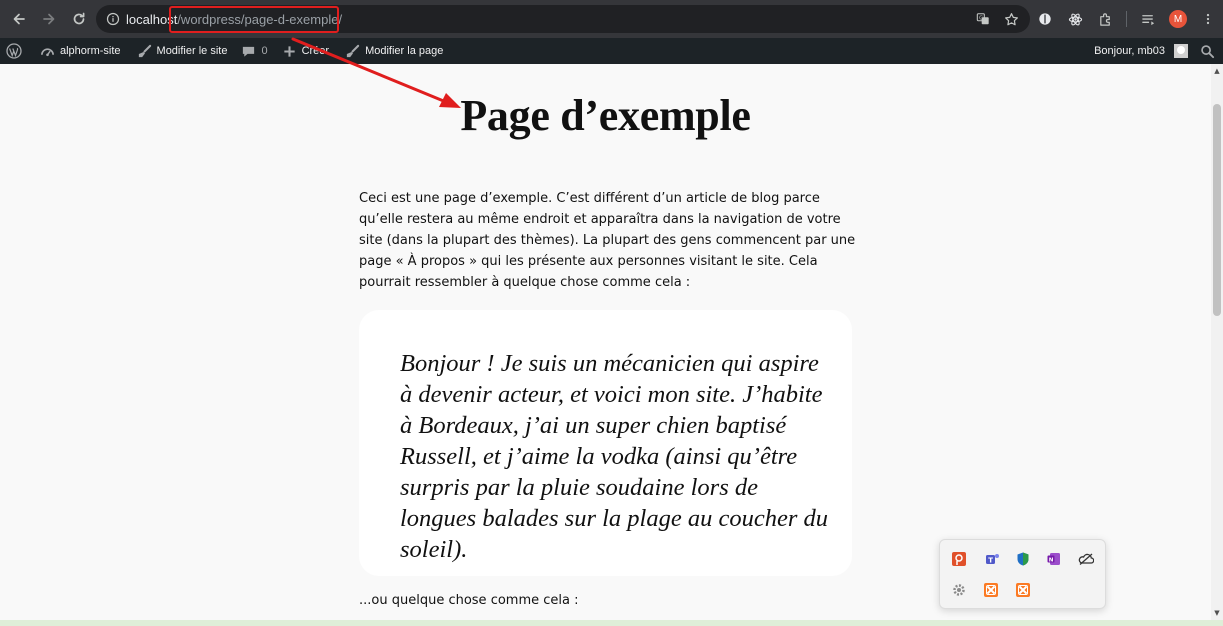  What do you see at coordinates (1217, 613) in the screenshot?
I see `scroll-down-arrow-icon: ▼` at bounding box center [1217, 613].